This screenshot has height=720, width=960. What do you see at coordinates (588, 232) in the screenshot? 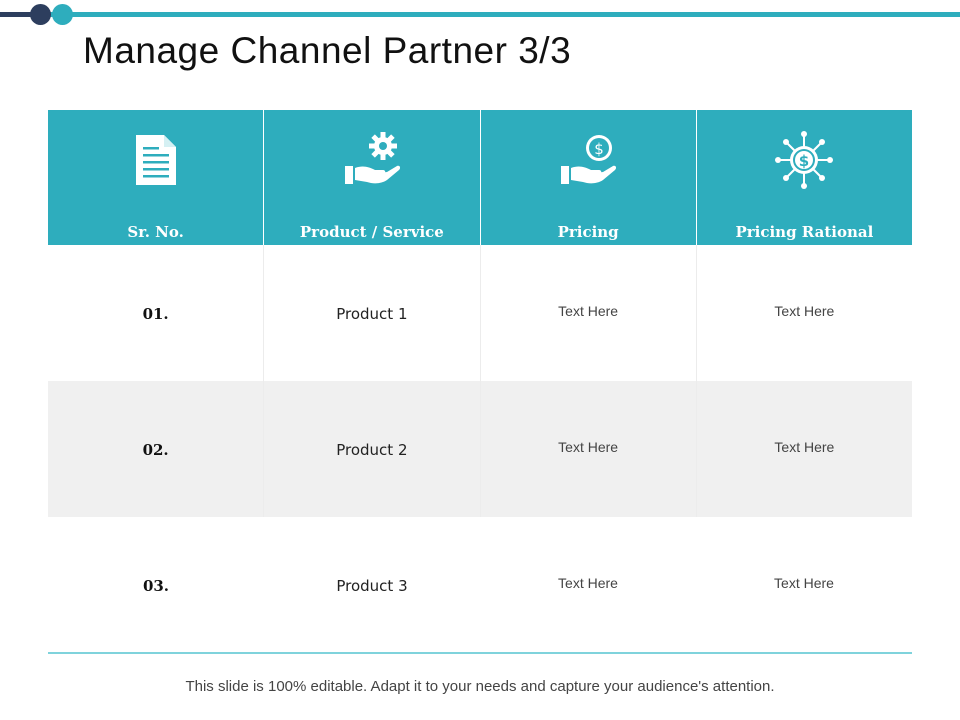
I see `header-label: Pricing` at bounding box center [588, 232].